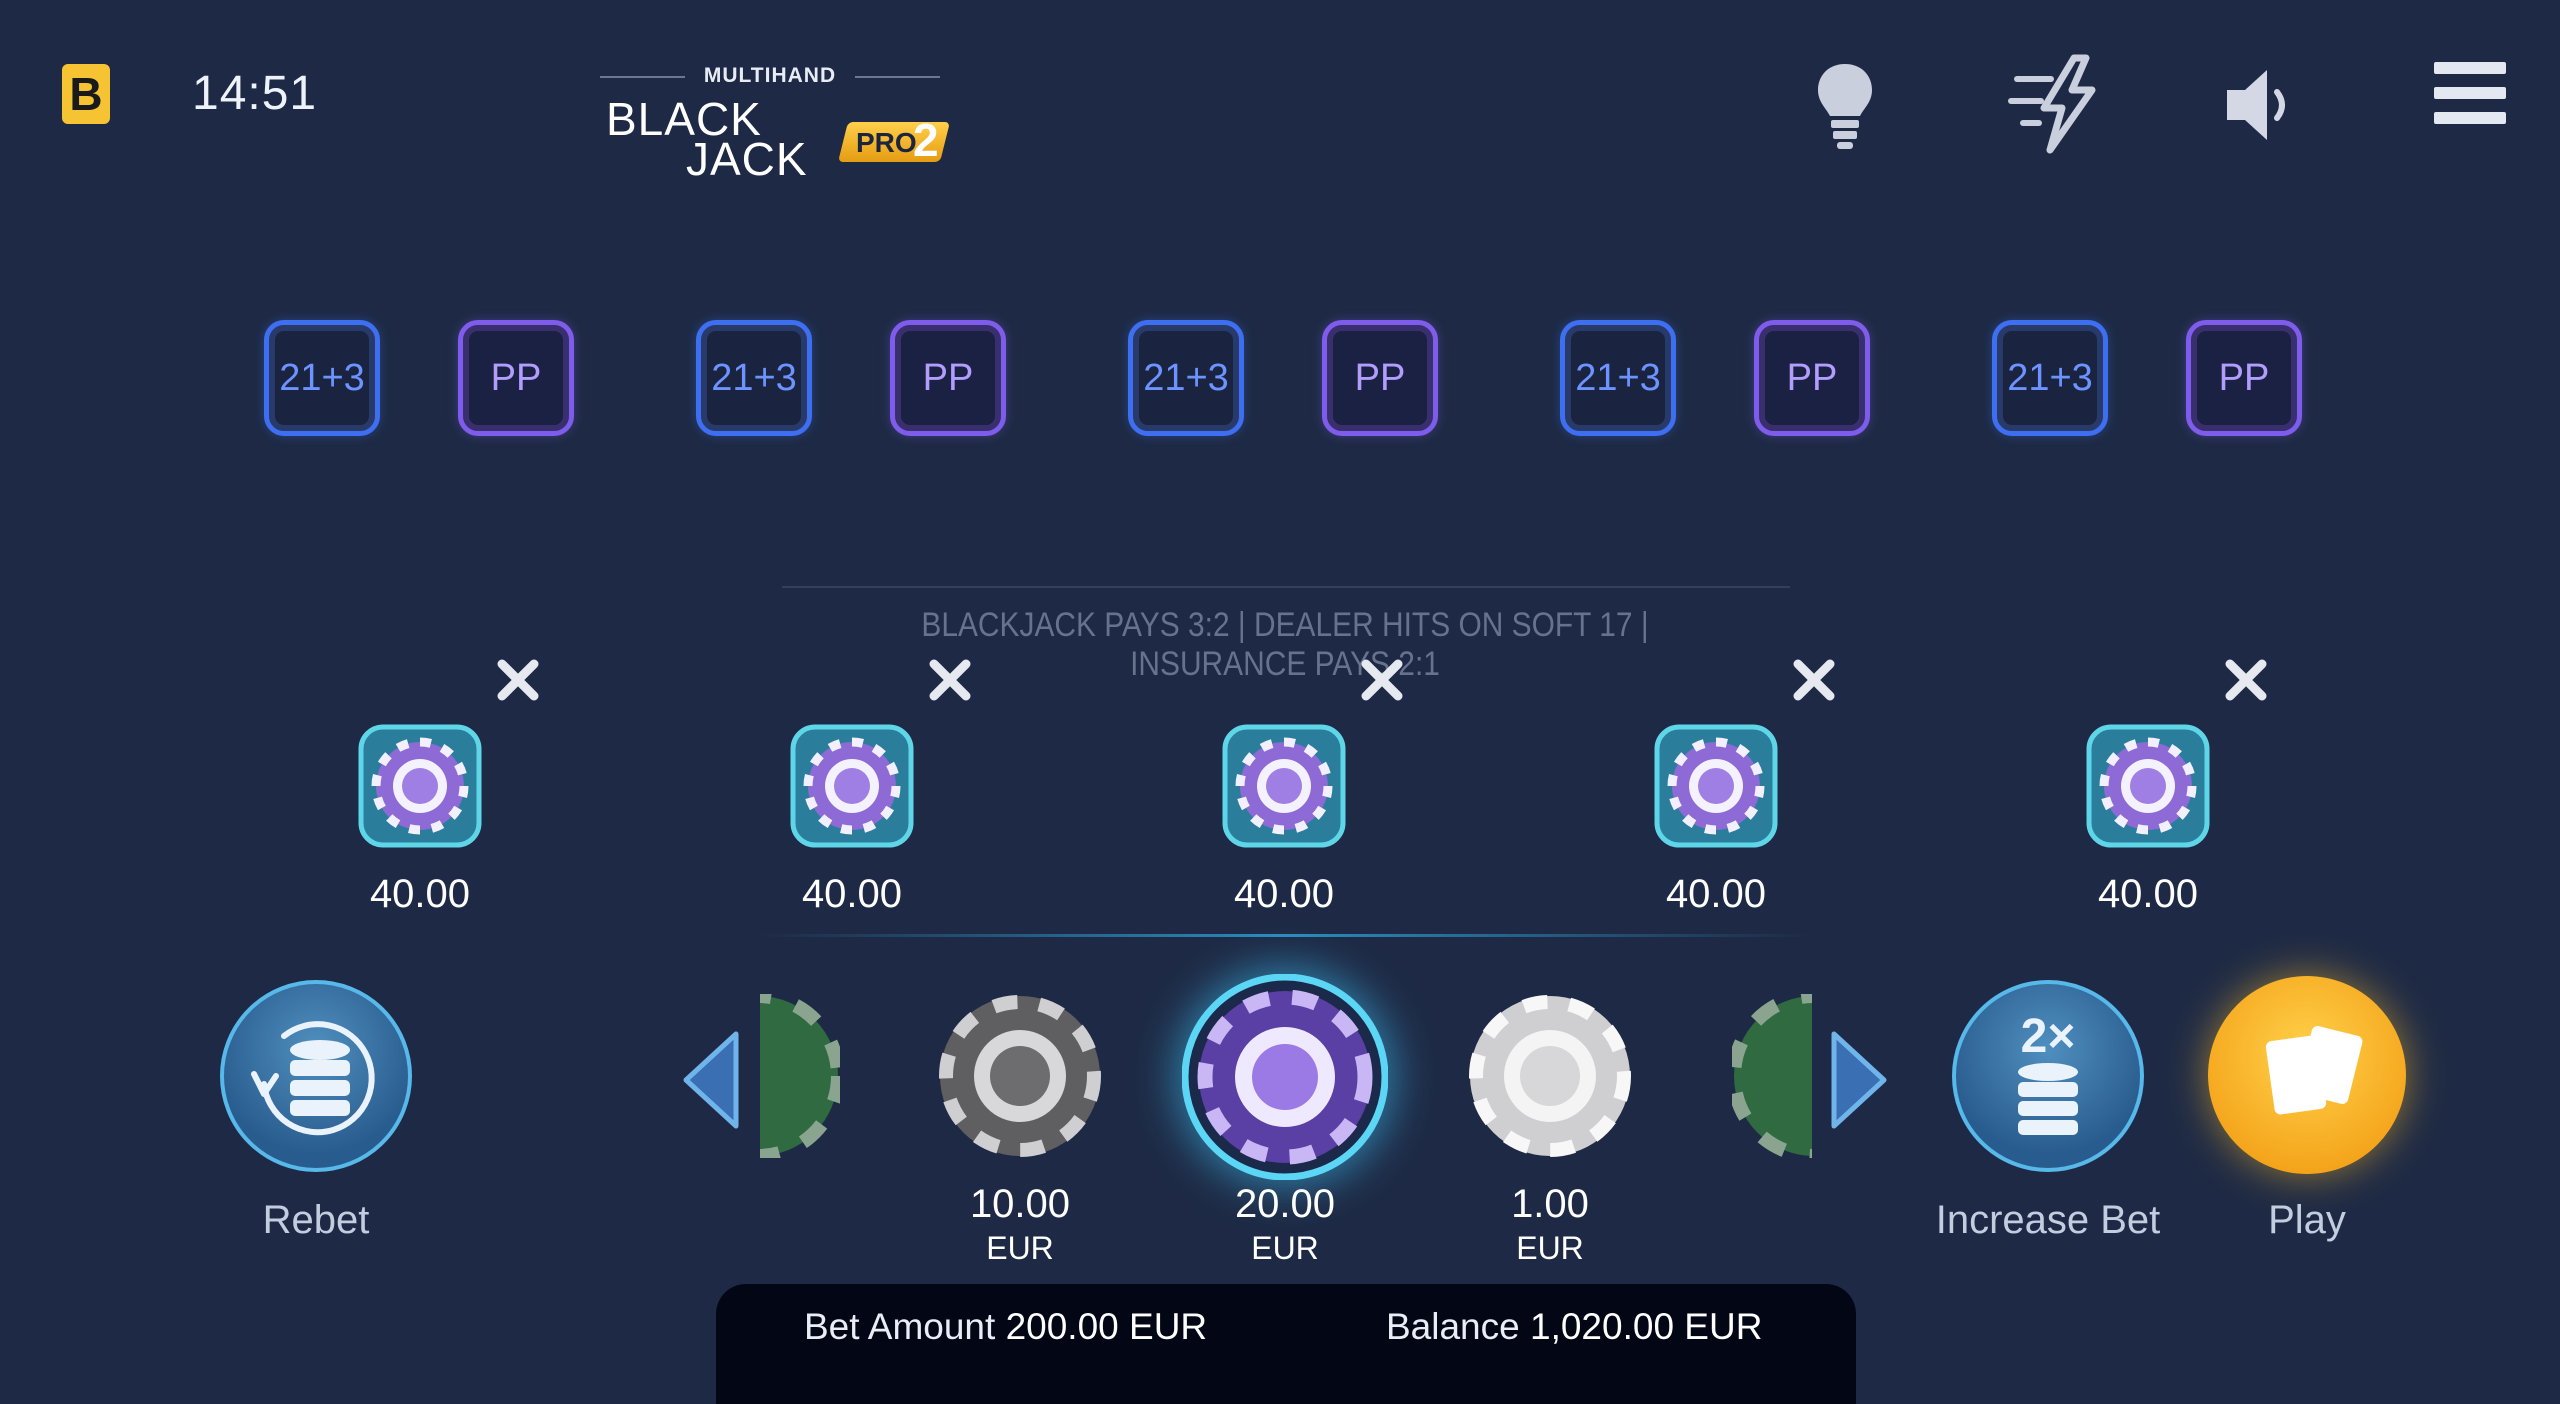 This screenshot has width=2560, height=1404. Describe the element at coordinates (1020, 1204) in the screenshot. I see `chip-amount: 10.00` at that location.